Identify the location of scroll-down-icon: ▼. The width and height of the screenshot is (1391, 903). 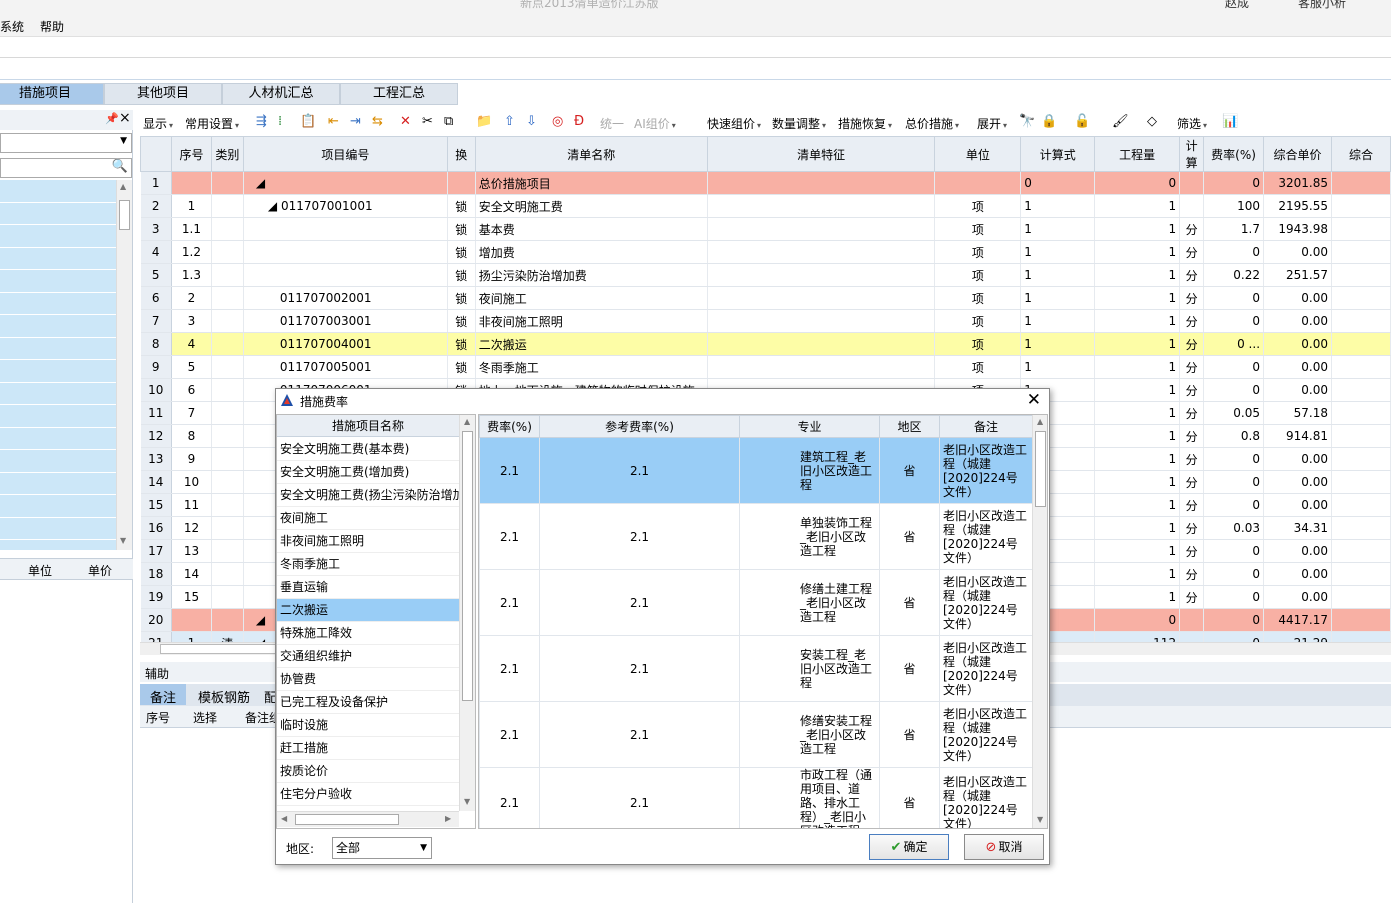
(467, 801).